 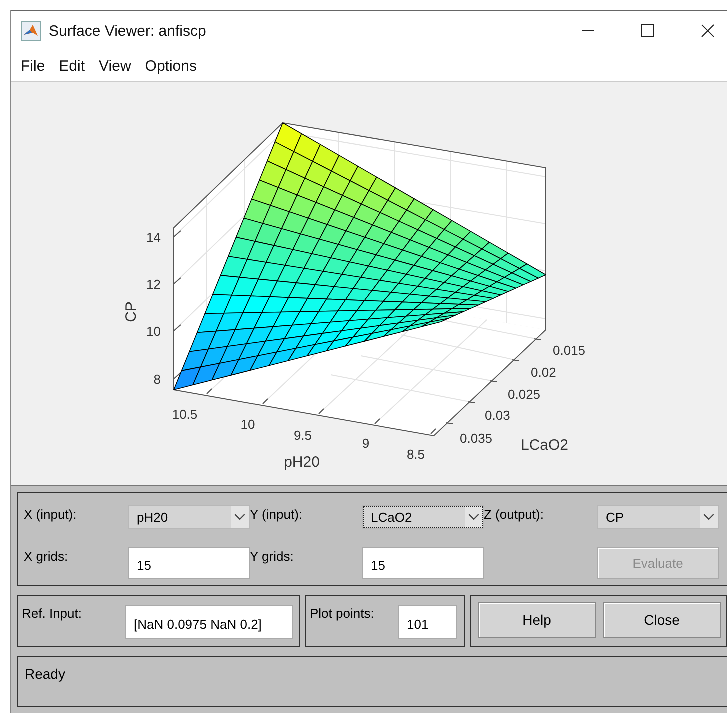 I want to click on y-tick-label: 0.025, so click(x=524, y=394).